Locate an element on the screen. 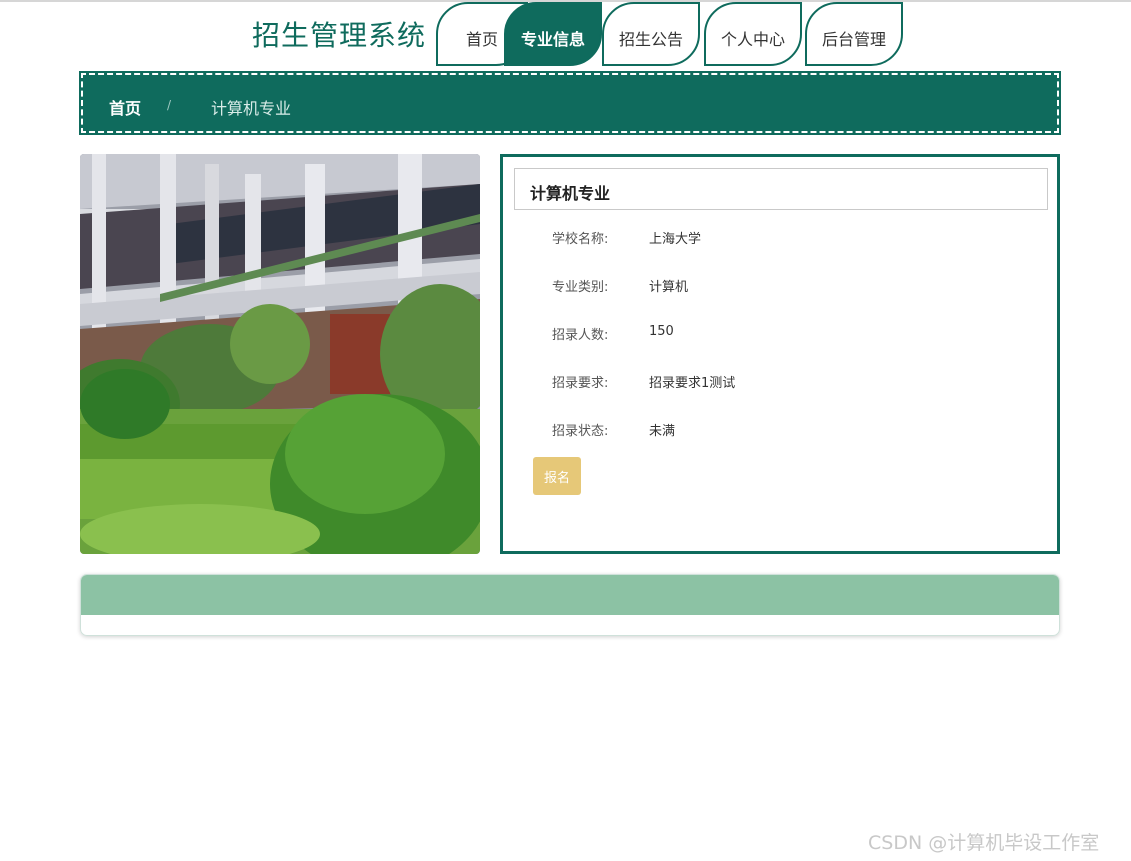 The width and height of the screenshot is (1131, 861). field-label: 招录人数: is located at coordinates (580, 335).